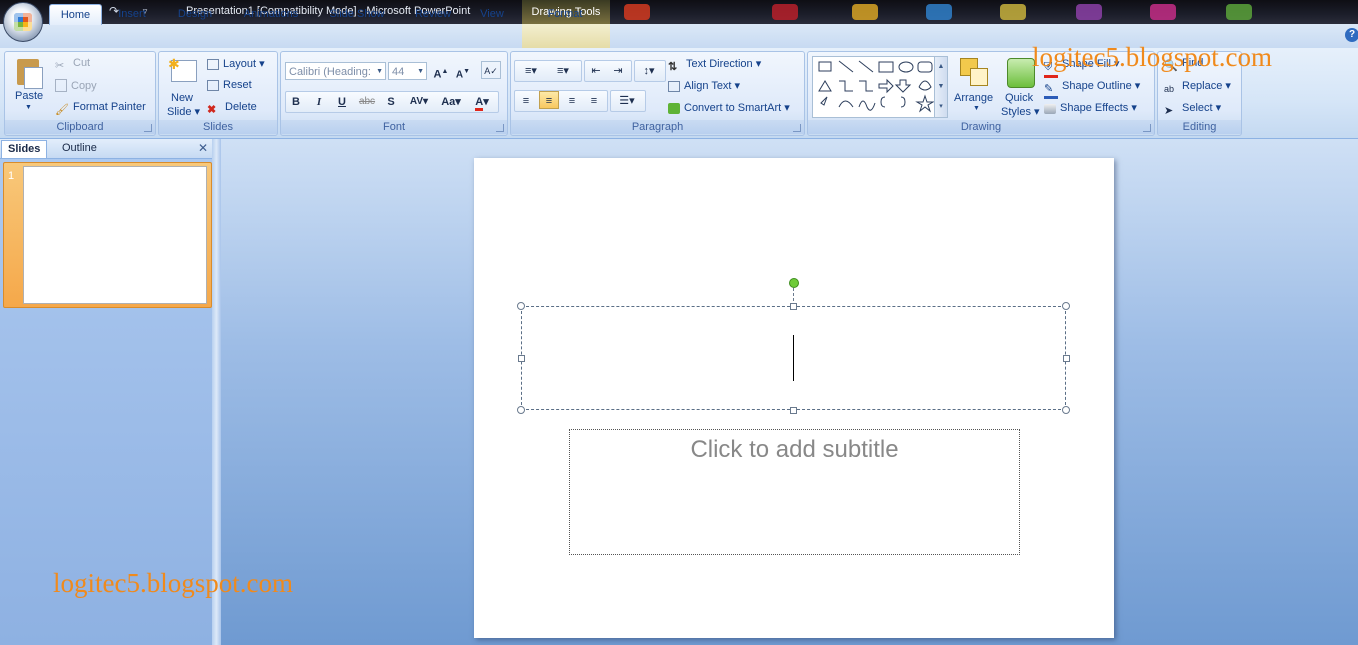  I want to click on align-text-icon, so click(674, 86).